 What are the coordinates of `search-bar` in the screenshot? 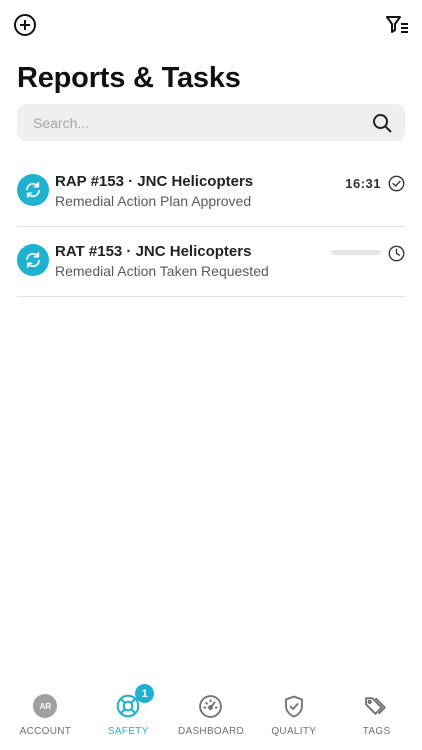 It's located at (211, 122).